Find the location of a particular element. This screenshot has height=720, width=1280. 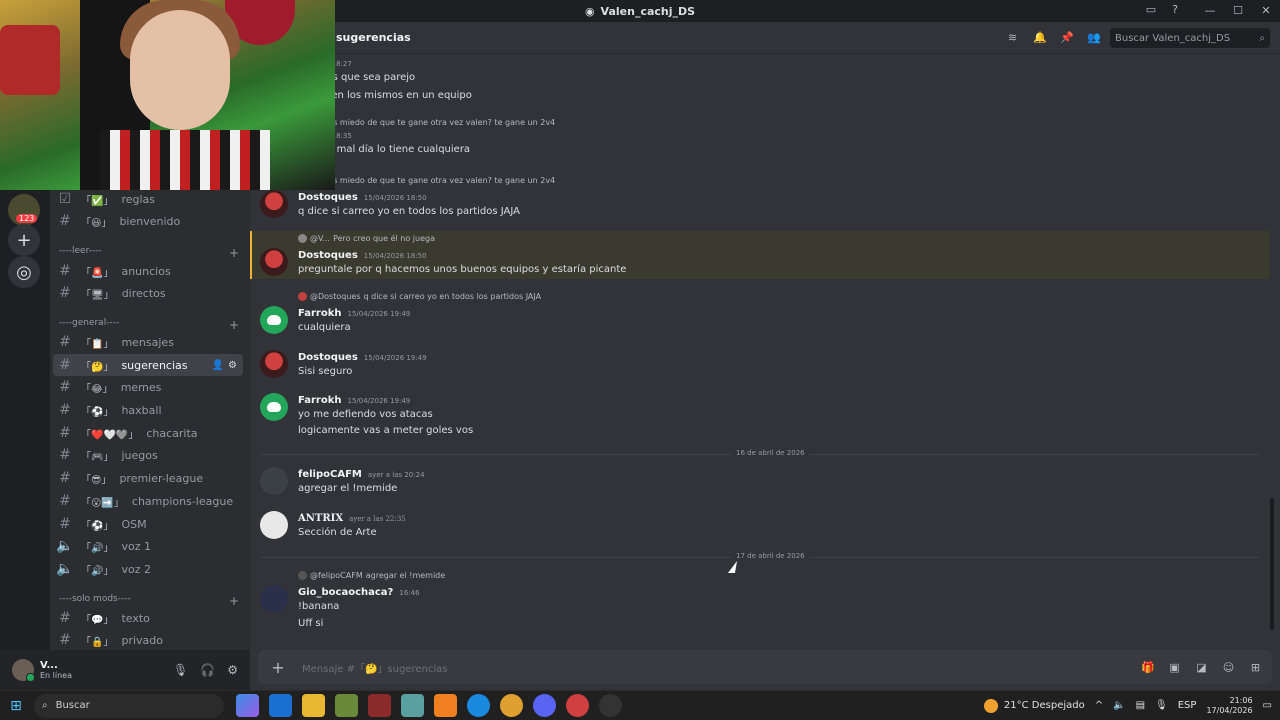

windows-start-icon: ⊞ is located at coordinates (16, 706).